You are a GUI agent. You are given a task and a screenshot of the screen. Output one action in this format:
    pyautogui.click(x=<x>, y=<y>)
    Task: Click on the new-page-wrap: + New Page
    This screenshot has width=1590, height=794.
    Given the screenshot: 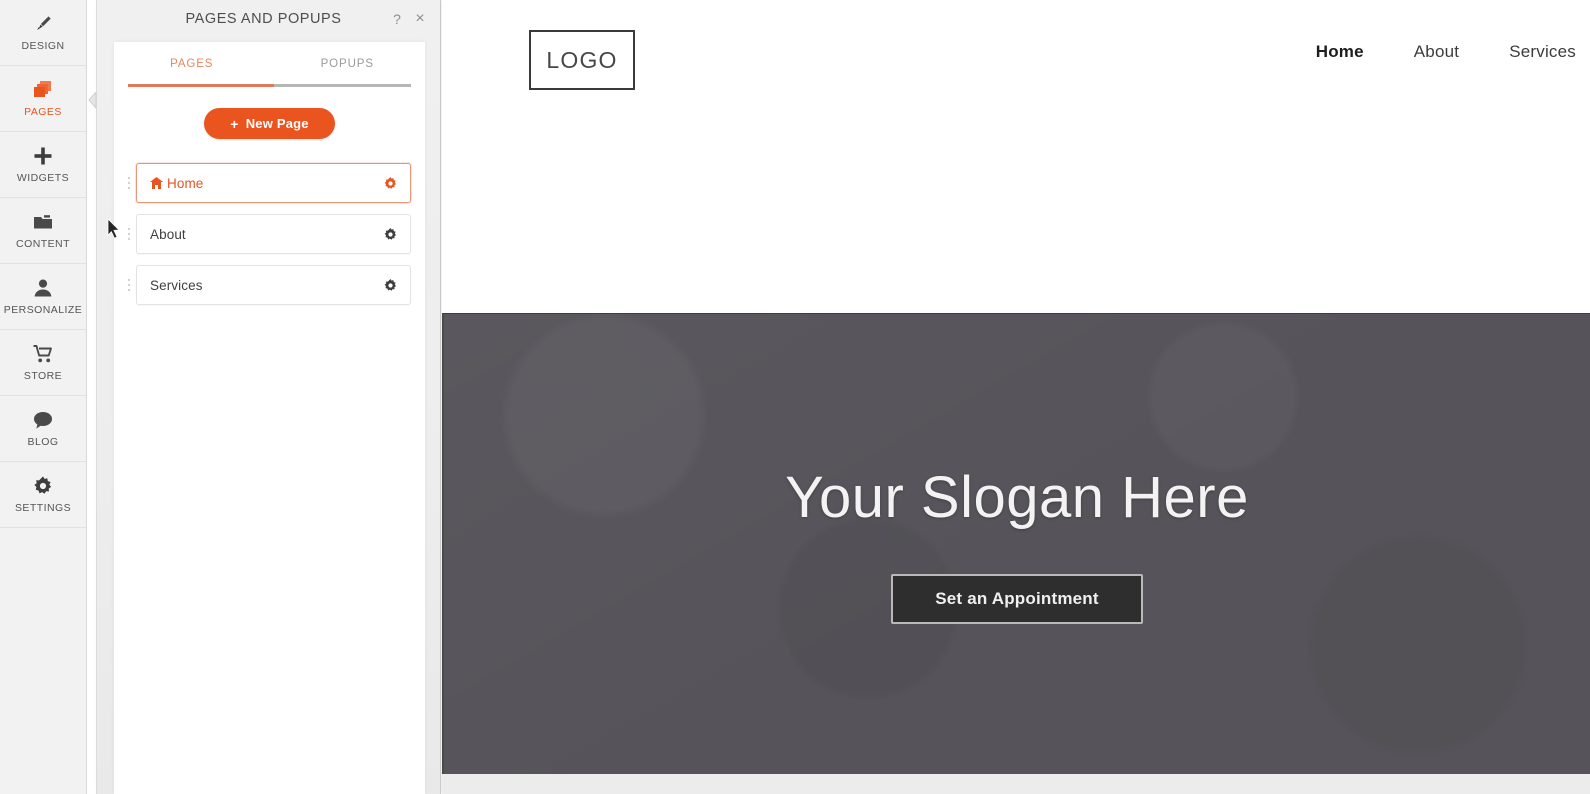 What is the action you would take?
    pyautogui.click(x=269, y=123)
    